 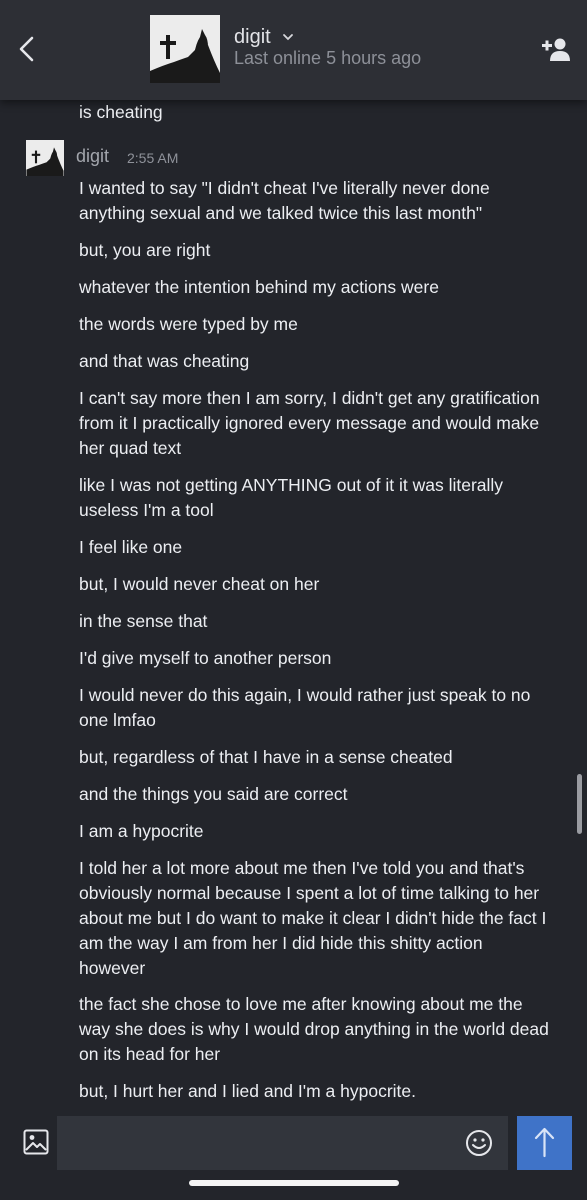 I want to click on message: I'd give myself to another person, so click(x=205, y=658).